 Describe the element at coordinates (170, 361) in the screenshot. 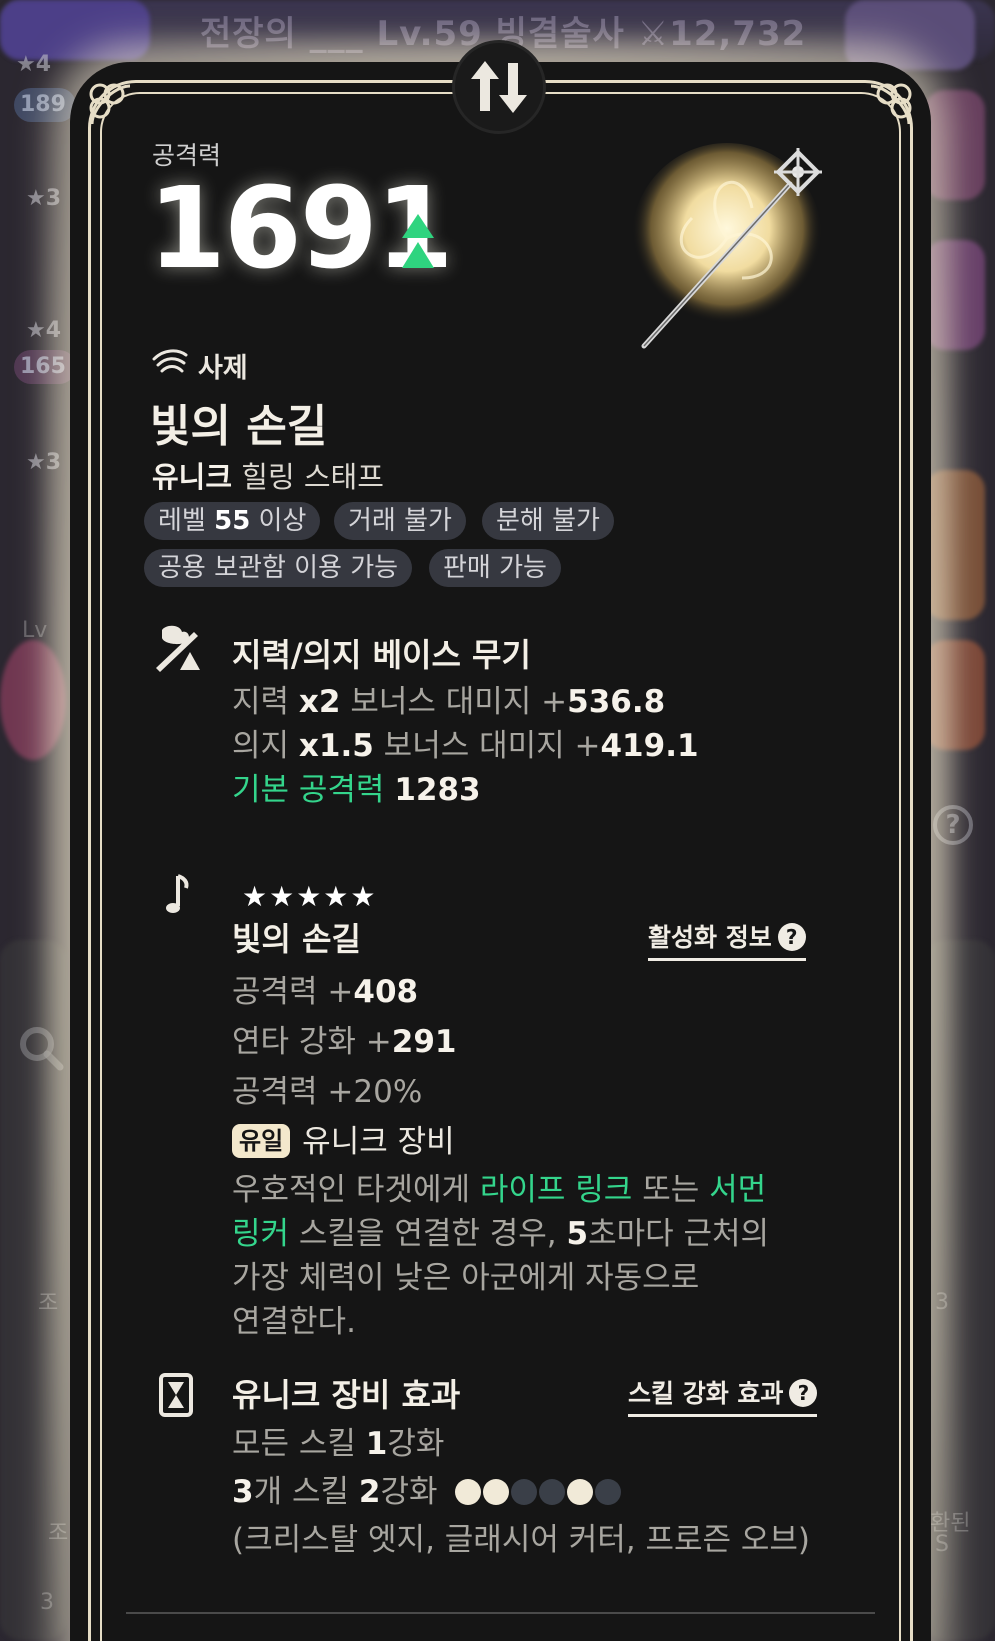

I see `priest-wing-icon` at that location.